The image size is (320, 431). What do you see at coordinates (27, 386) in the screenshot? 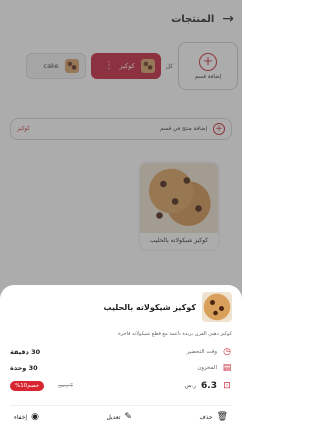
I see `discount-badge: خصم10%` at bounding box center [27, 386].